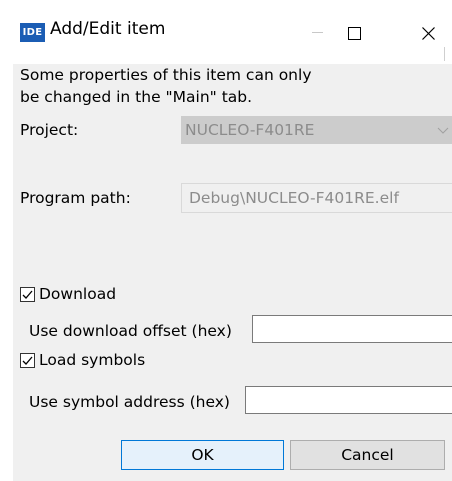  Describe the element at coordinates (348, 400) in the screenshot. I see `symbol-address-input` at that location.